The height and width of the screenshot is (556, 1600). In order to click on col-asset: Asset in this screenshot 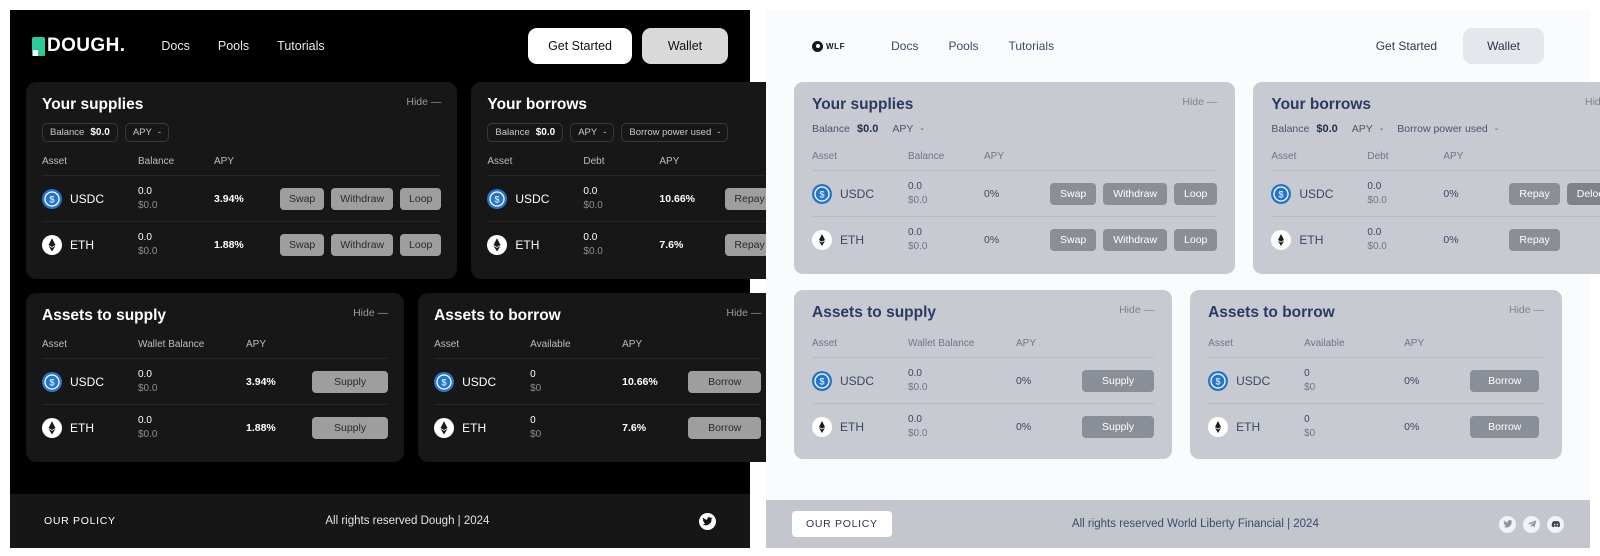, I will do `click(825, 156)`.